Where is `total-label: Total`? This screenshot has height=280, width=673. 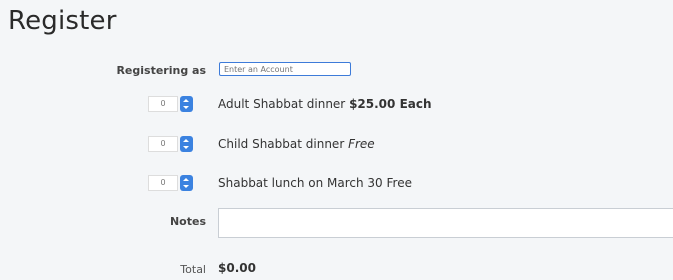 total-label: Total is located at coordinates (193, 269).